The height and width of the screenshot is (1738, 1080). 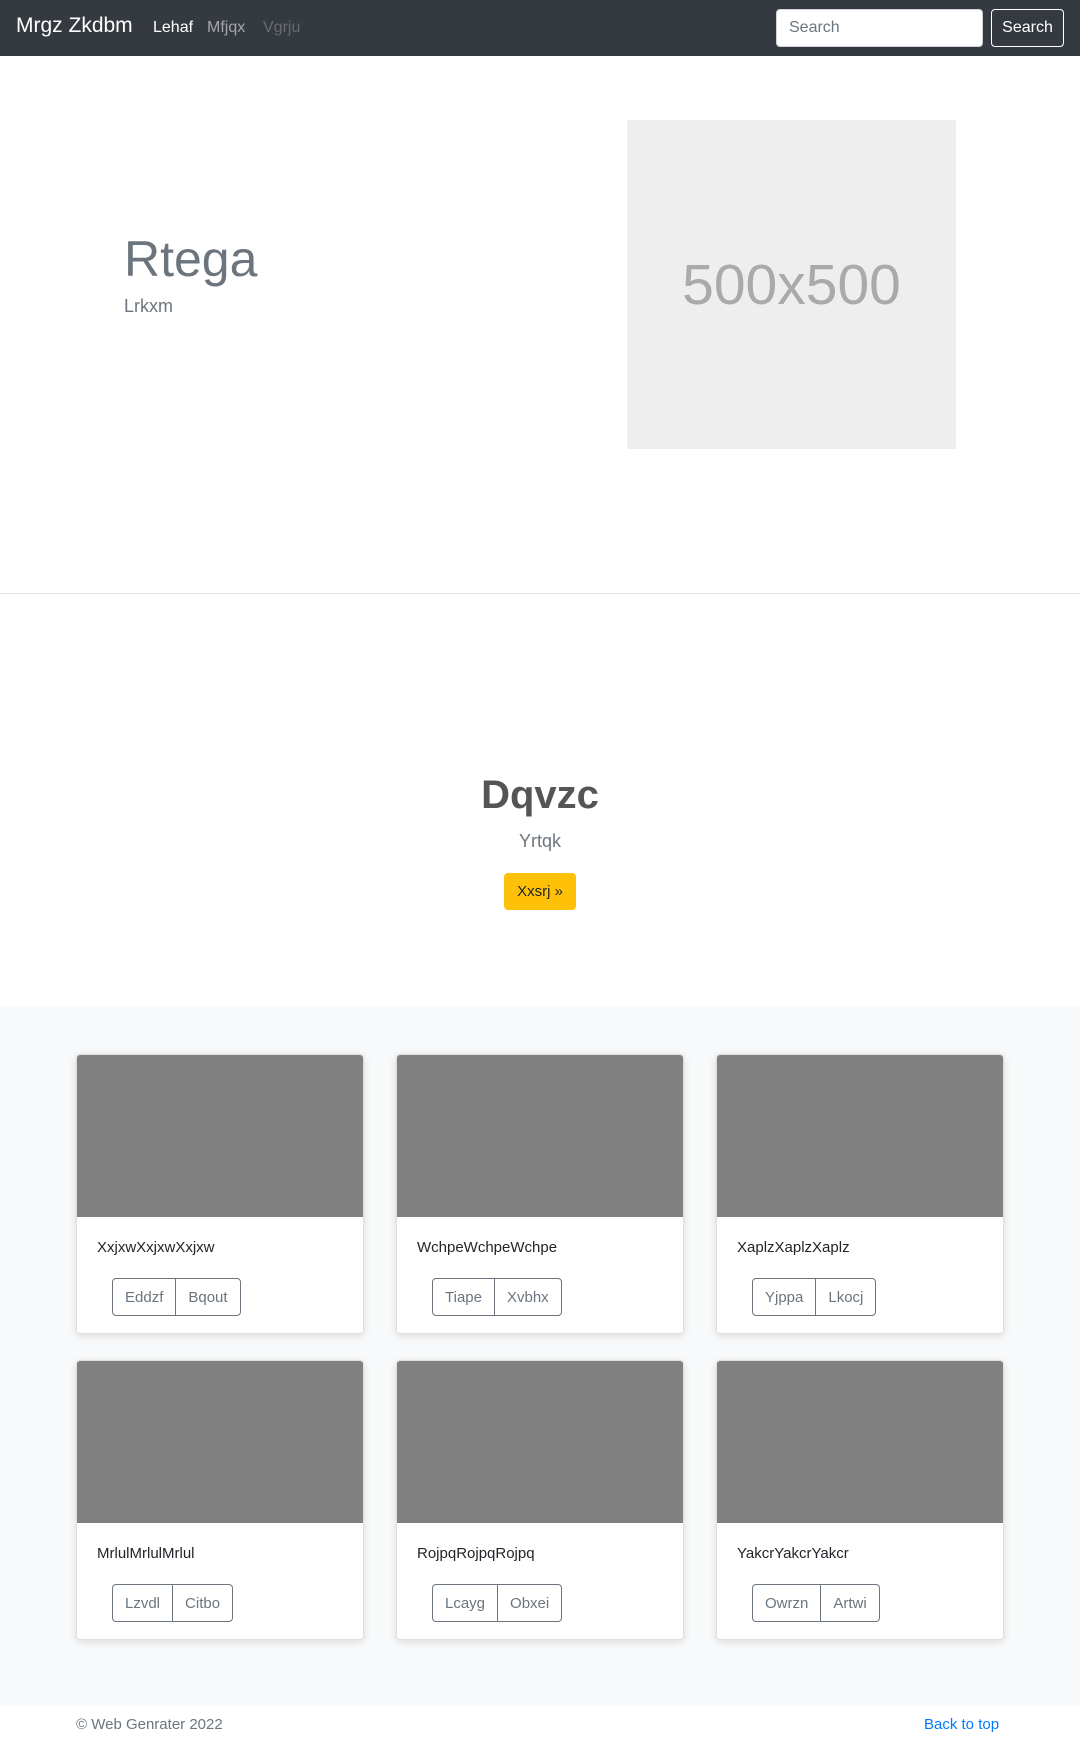 What do you see at coordinates (787, 1603) in the screenshot?
I see `card-button: Owrzn` at bounding box center [787, 1603].